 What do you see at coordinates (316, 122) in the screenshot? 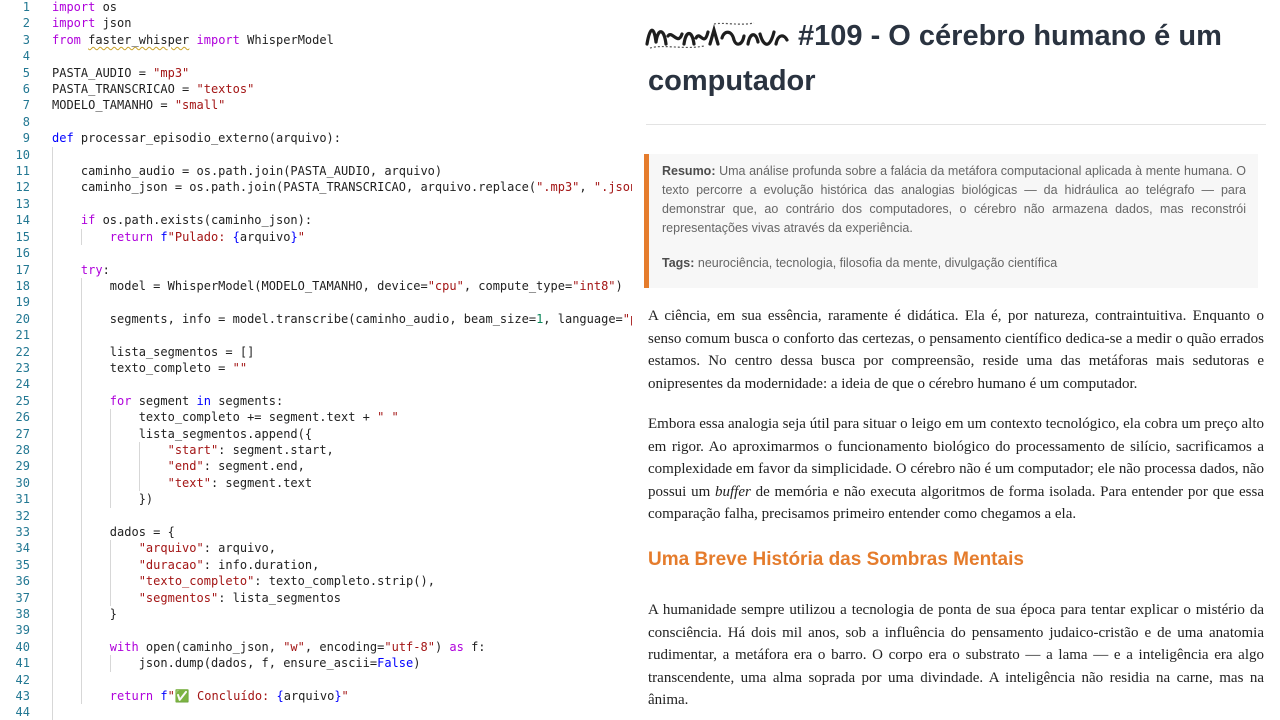
I see `code-line: 8` at bounding box center [316, 122].